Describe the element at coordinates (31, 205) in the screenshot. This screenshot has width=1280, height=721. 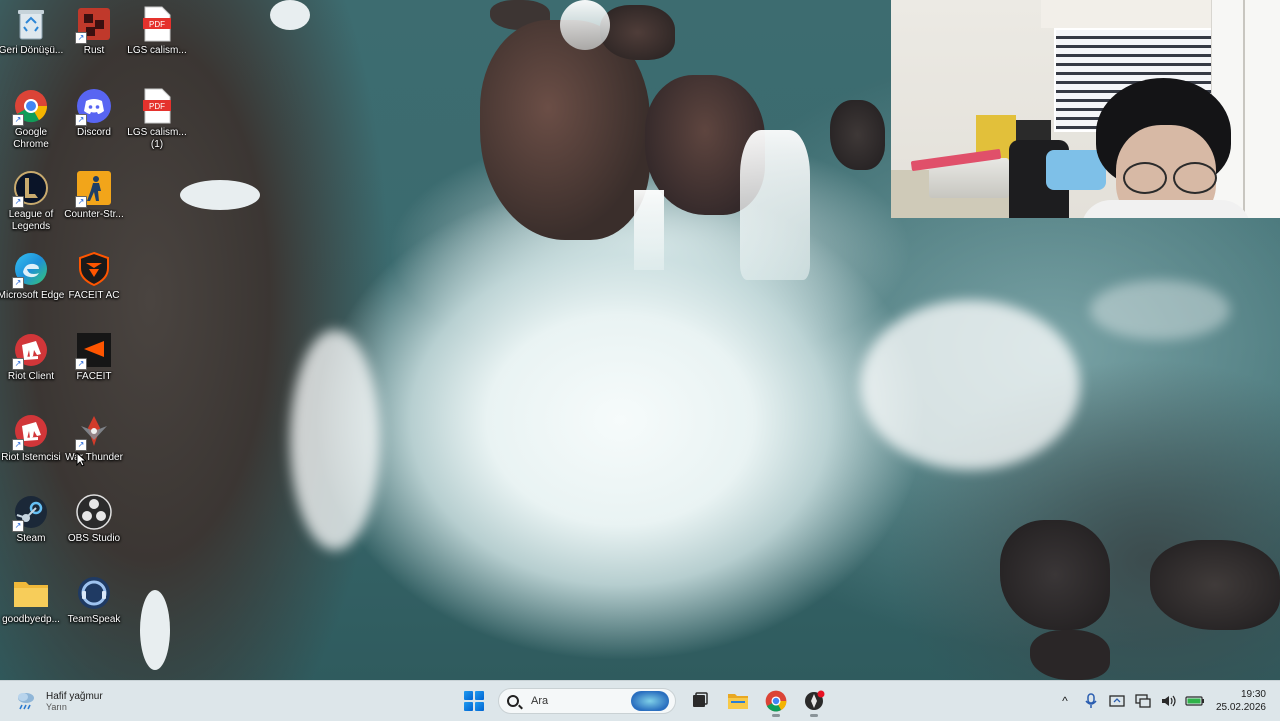
I see `desktop-icon-league-of-legends: ↗ League of Legends` at that location.